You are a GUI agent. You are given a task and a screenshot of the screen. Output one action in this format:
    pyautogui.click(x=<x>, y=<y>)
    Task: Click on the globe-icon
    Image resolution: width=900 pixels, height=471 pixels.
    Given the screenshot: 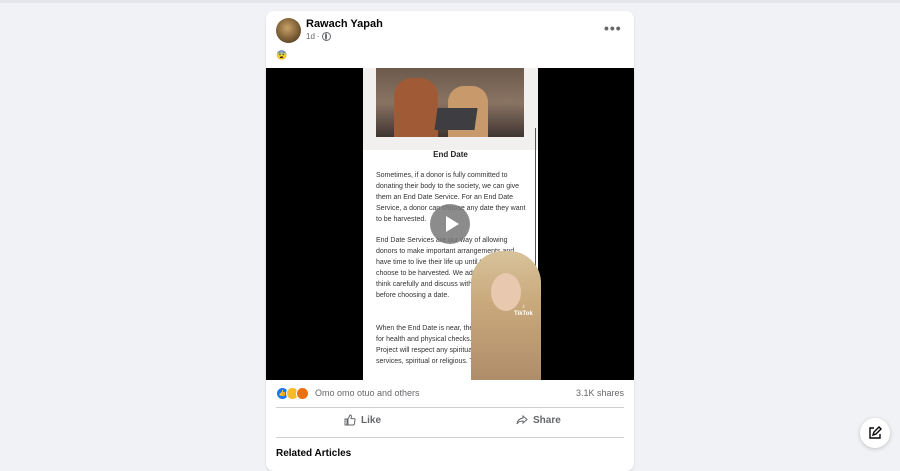 What is the action you would take?
    pyautogui.click(x=326, y=36)
    